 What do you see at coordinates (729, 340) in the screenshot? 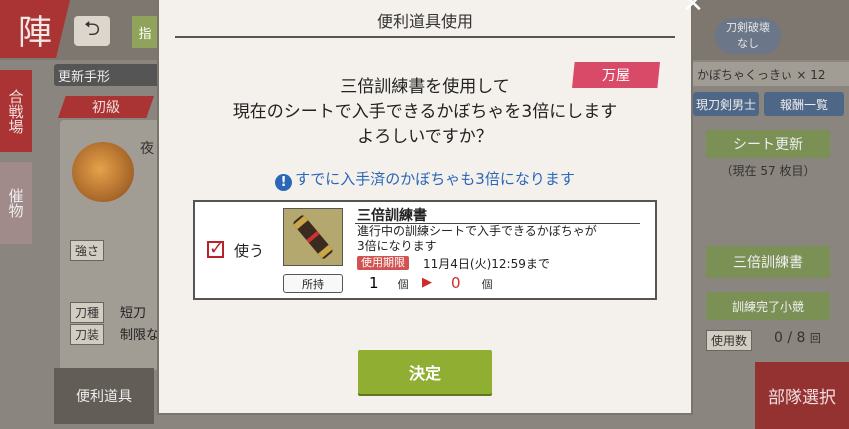
I see `used-label: 使用数` at bounding box center [729, 340].